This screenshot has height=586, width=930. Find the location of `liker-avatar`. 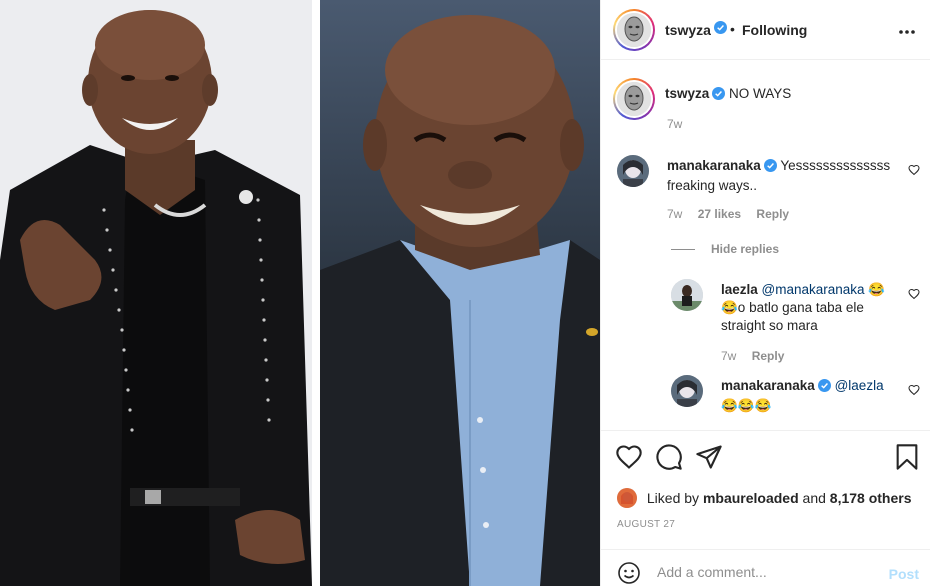

liker-avatar is located at coordinates (627, 498).